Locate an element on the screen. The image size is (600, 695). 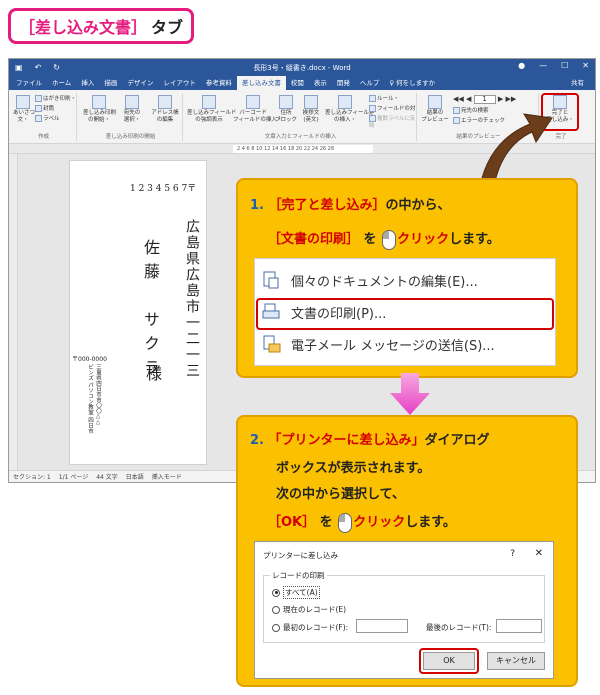
rules-label: ルール・ is located at coordinates (388, 99).